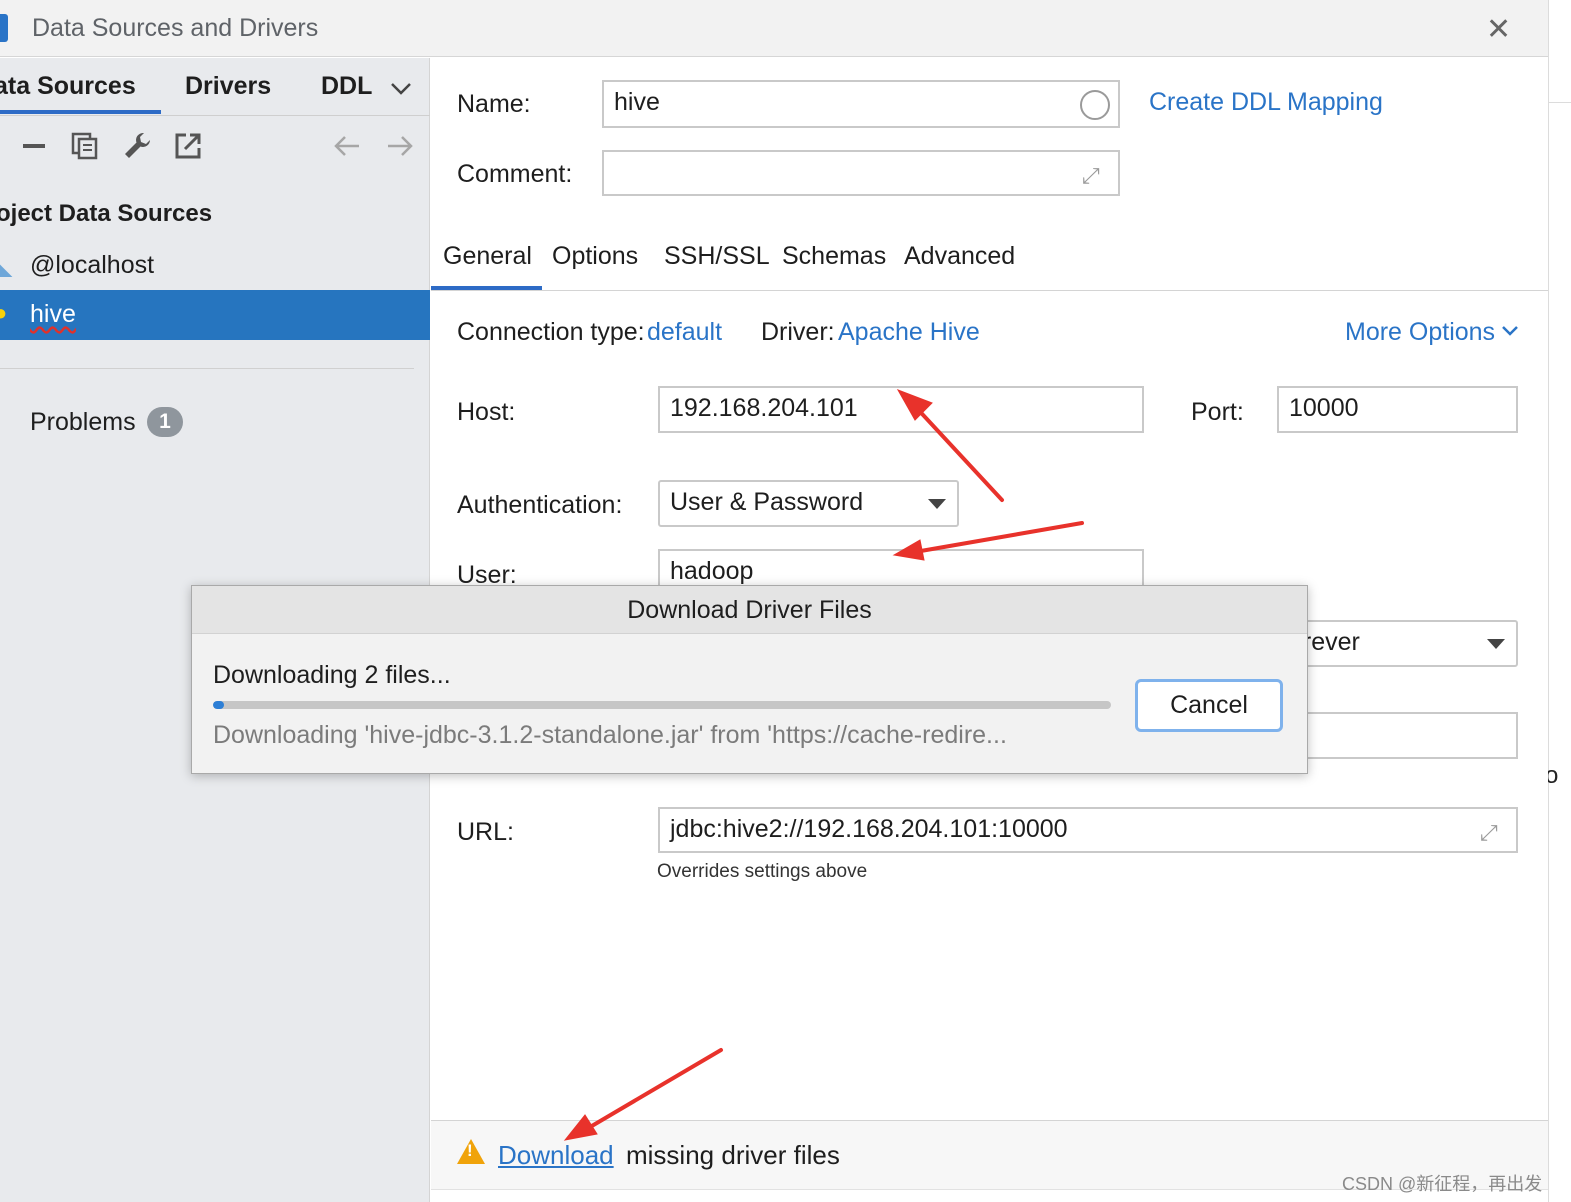 The height and width of the screenshot is (1202, 1571). What do you see at coordinates (68, 86) in the screenshot?
I see `tab-data-sources: ata Sources` at bounding box center [68, 86].